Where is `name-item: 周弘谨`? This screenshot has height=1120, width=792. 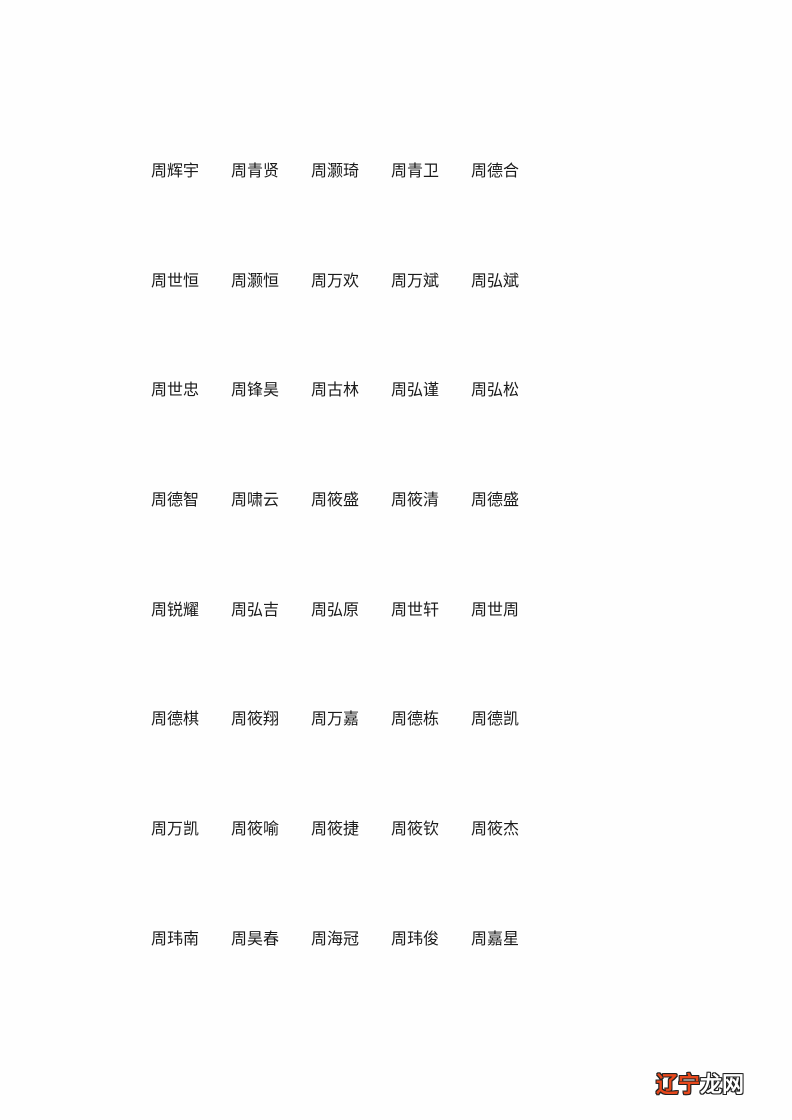 name-item: 周弘谨 is located at coordinates (415, 390).